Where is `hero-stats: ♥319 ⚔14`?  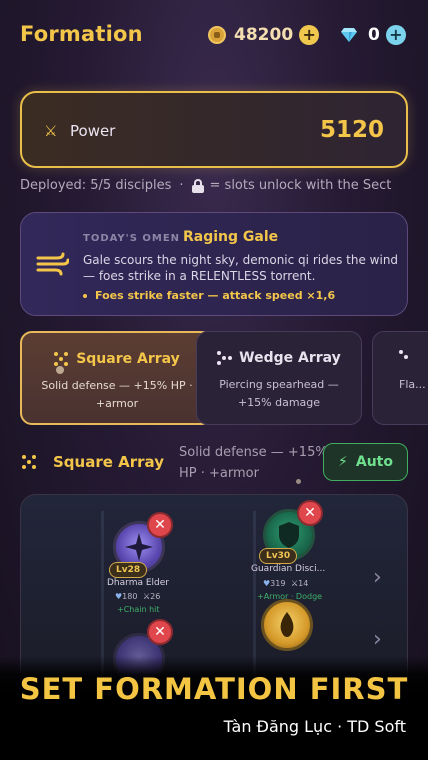 hero-stats: ♥319 ⚔14 is located at coordinates (285, 583).